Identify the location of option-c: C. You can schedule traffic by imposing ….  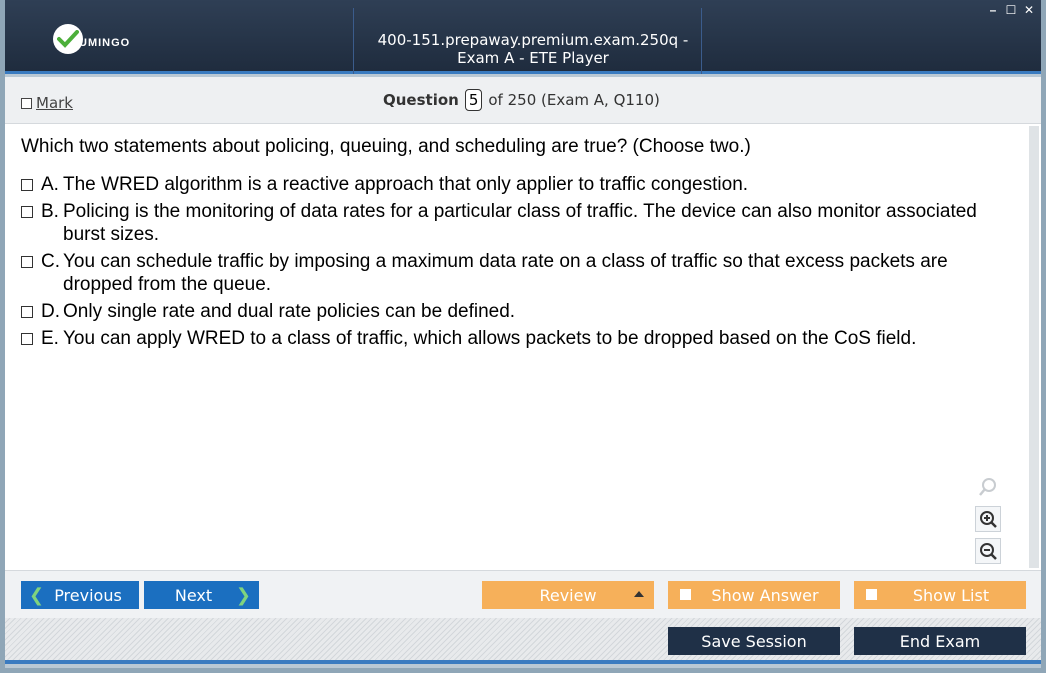
(516, 273).